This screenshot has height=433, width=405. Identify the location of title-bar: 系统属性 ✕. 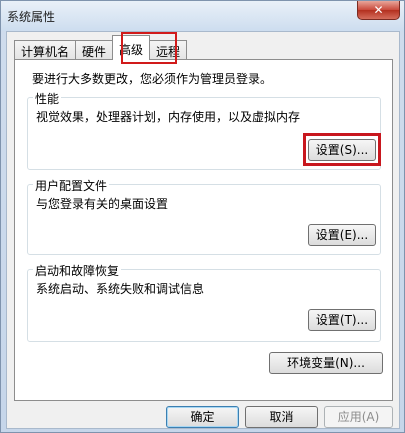
(202, 16).